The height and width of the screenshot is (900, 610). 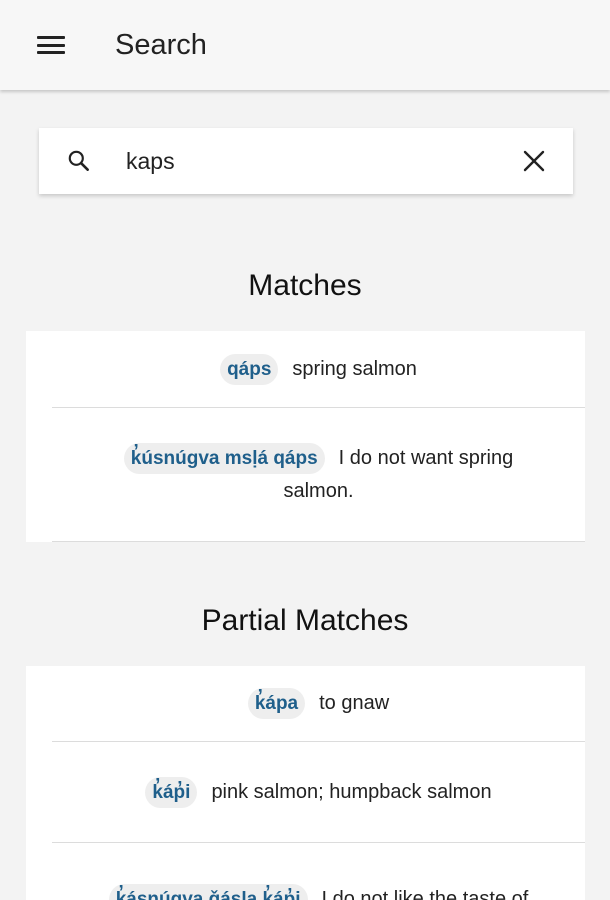 I want to click on list-item: qáps spring salmon, so click(x=318, y=369).